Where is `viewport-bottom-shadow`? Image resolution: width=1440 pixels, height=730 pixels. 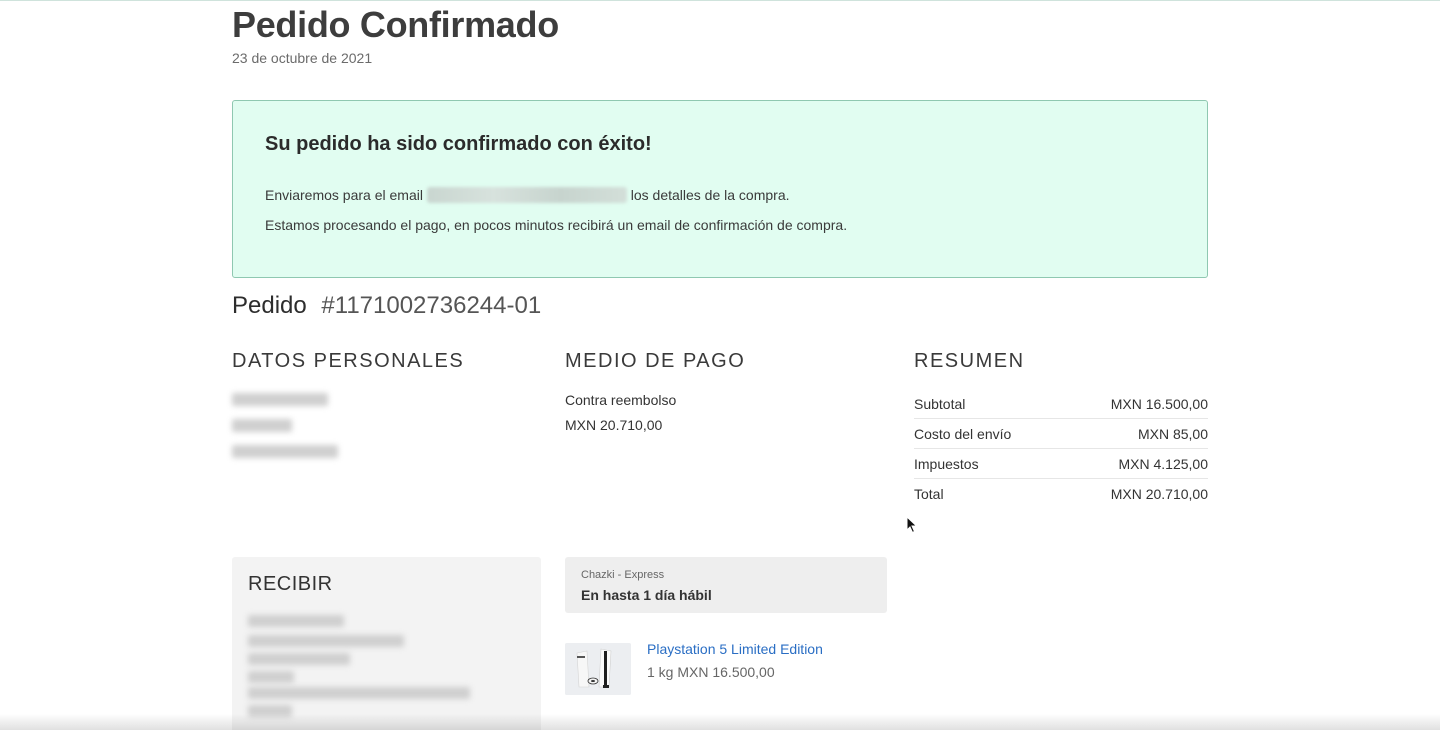 viewport-bottom-shadow is located at coordinates (720, 722).